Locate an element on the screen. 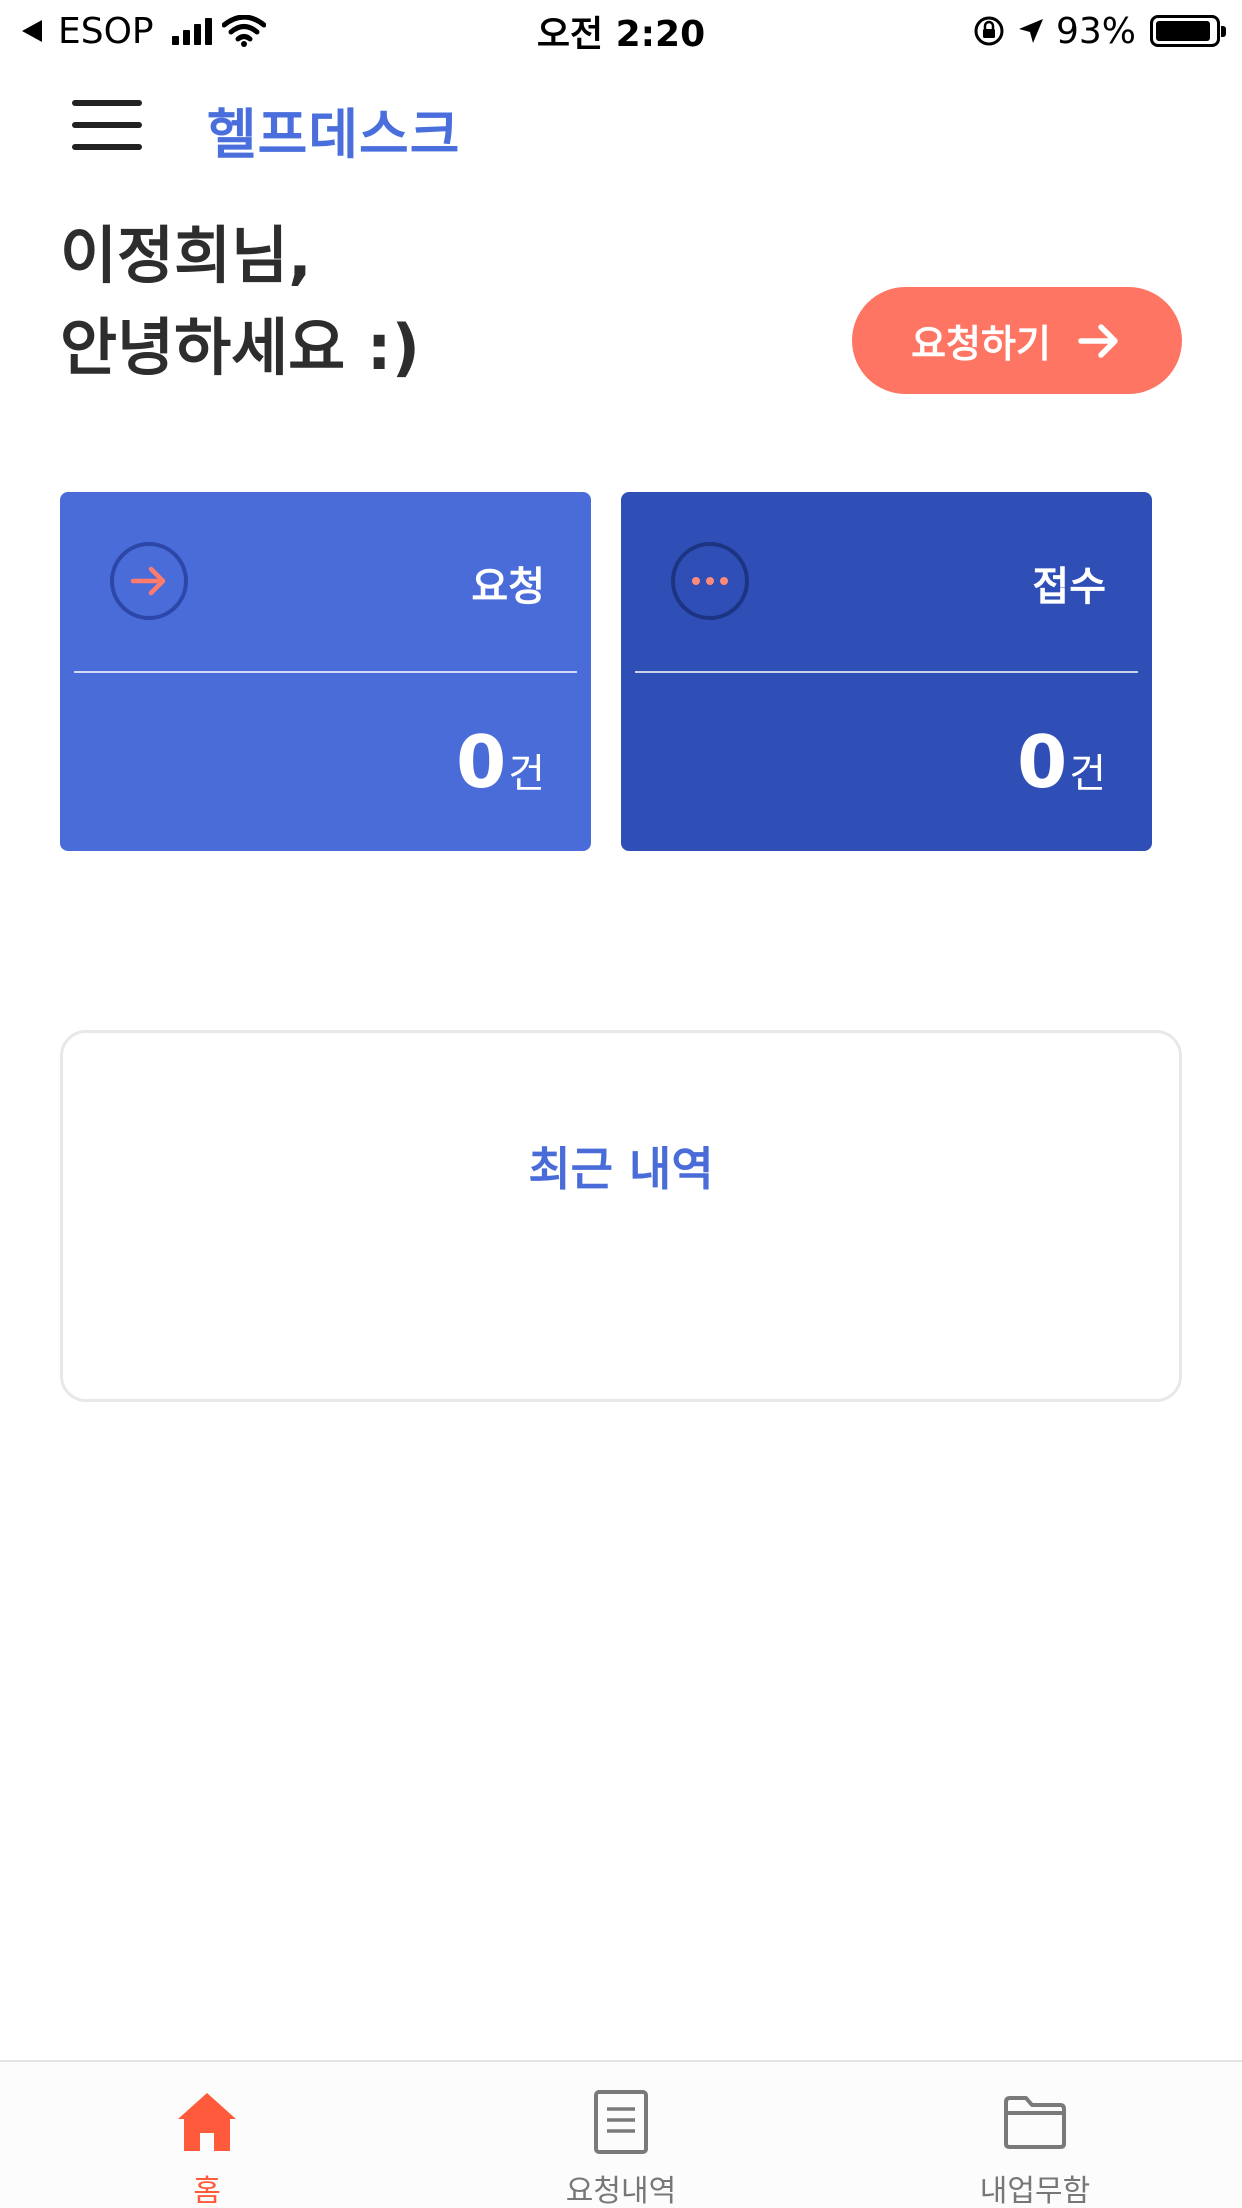 Image resolution: width=1242 pixels, height=2208 pixels. back-to-app-icon is located at coordinates (32, 31).